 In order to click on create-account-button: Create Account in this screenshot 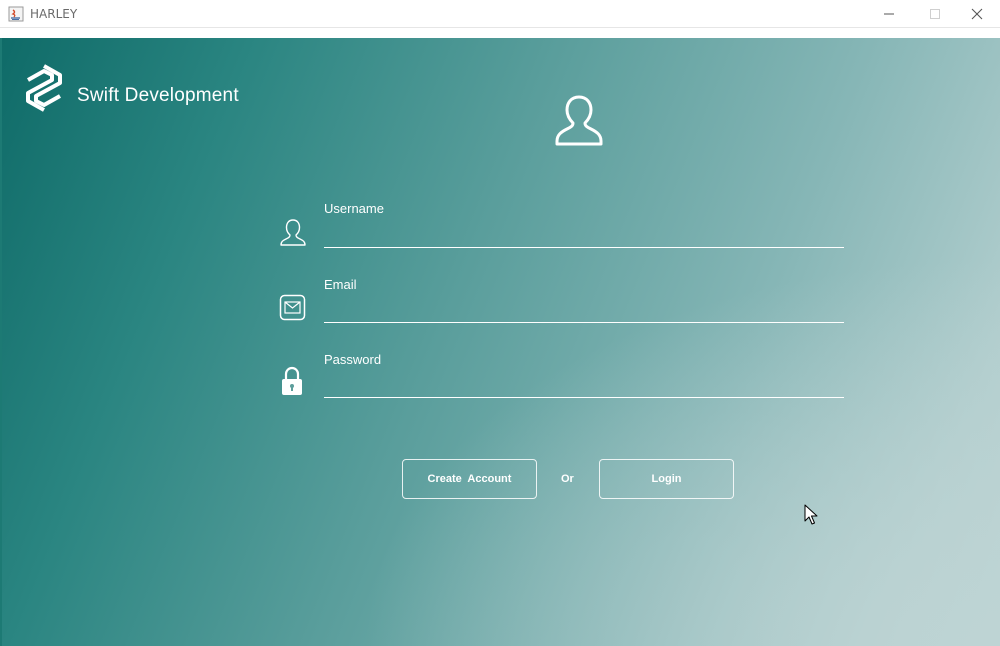, I will do `click(469, 479)`.